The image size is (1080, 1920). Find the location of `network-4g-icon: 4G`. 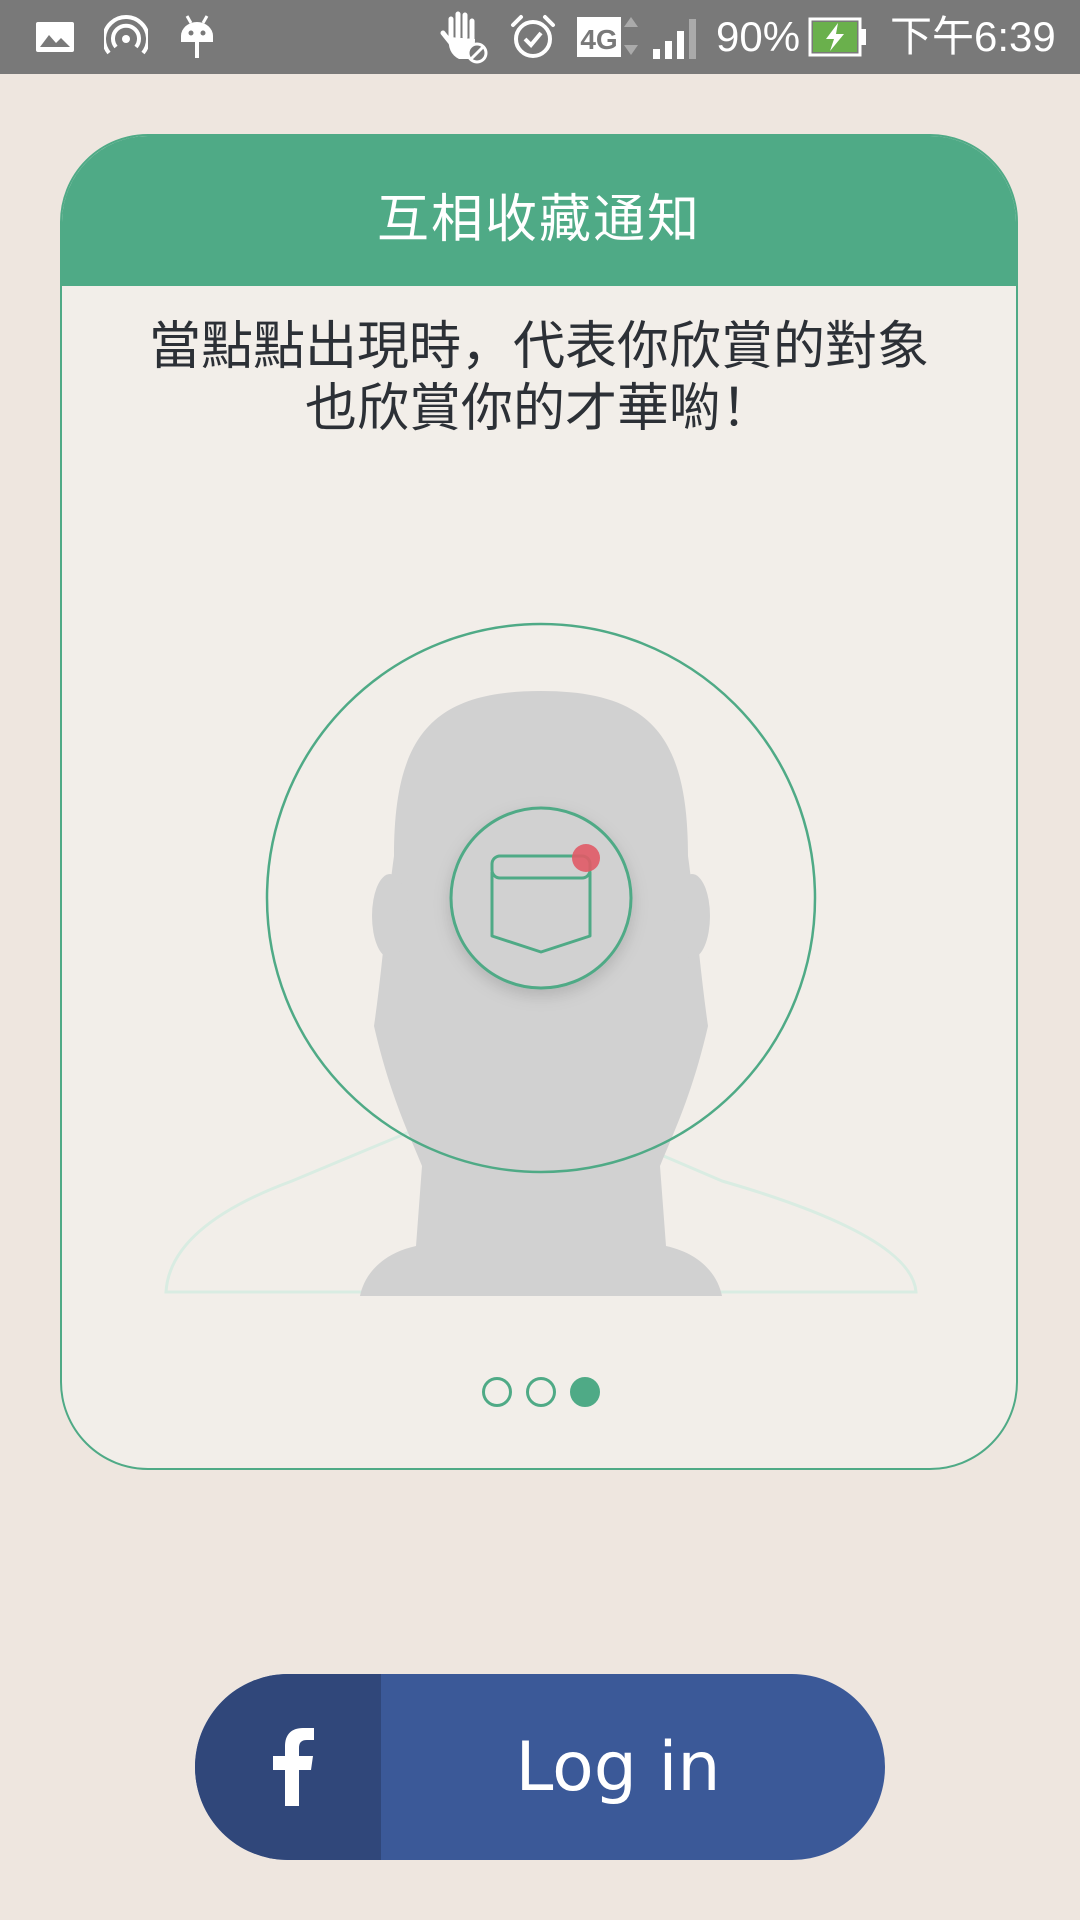

network-4g-icon: 4G is located at coordinates (609, 37).